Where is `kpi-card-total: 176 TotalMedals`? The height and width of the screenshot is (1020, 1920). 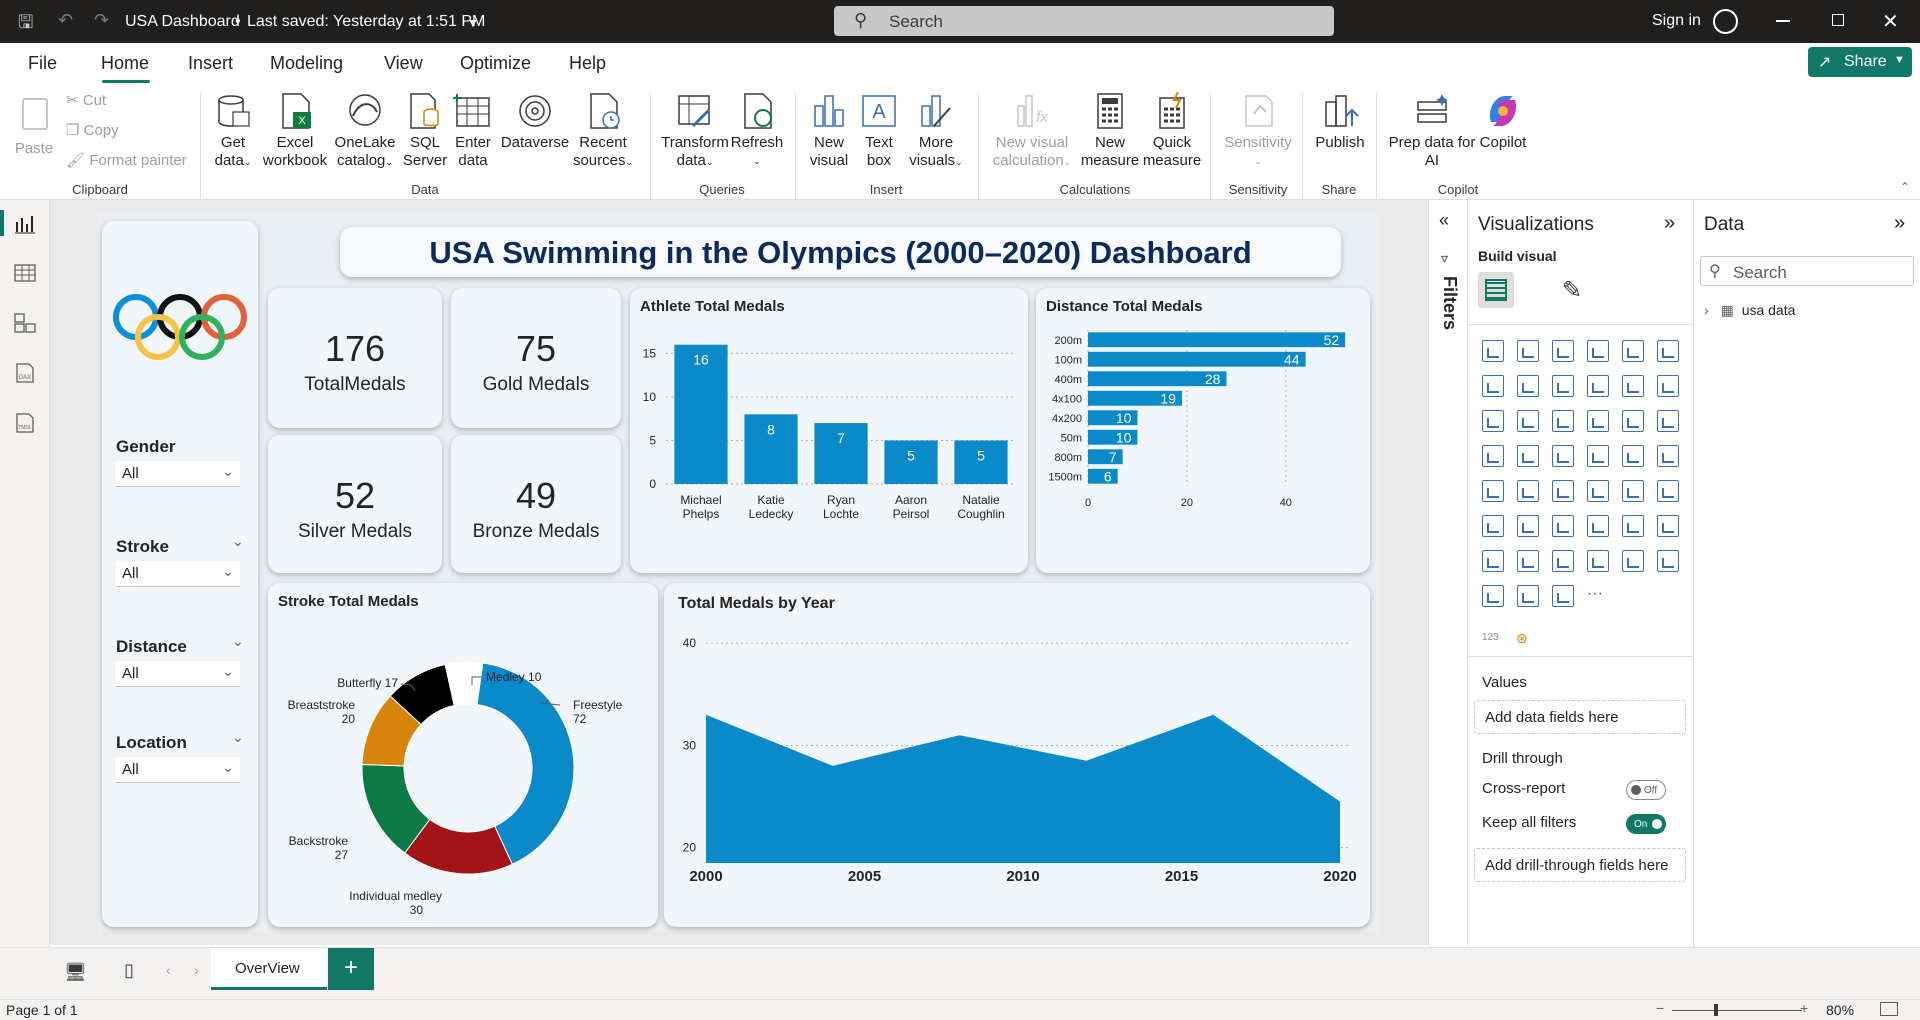 kpi-card-total: 176 TotalMedals is located at coordinates (355, 358).